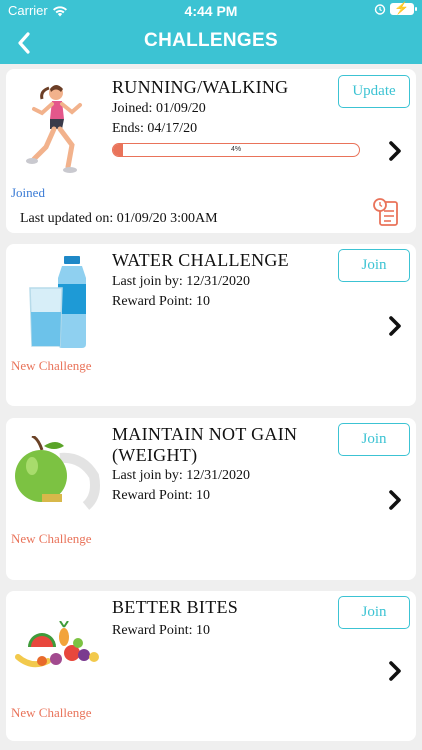 The image size is (422, 750). What do you see at coordinates (205, 434) in the screenshot?
I see `challenge-title-line-1: MAINTAIN NOT GAIN` at bounding box center [205, 434].